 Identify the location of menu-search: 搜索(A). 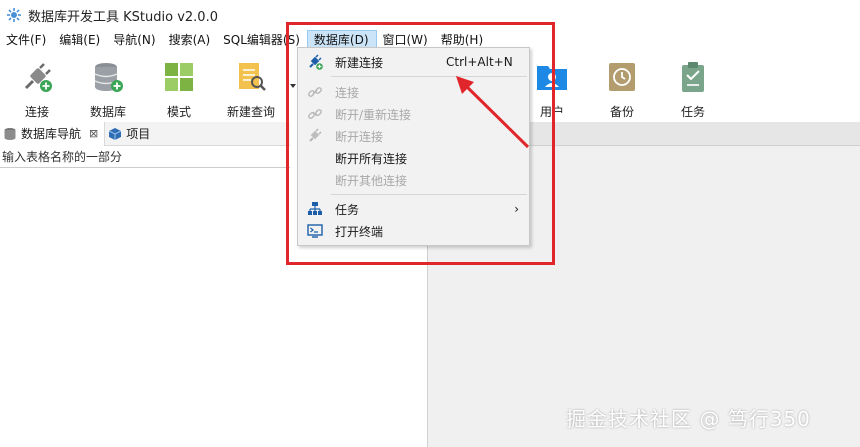
(190, 40).